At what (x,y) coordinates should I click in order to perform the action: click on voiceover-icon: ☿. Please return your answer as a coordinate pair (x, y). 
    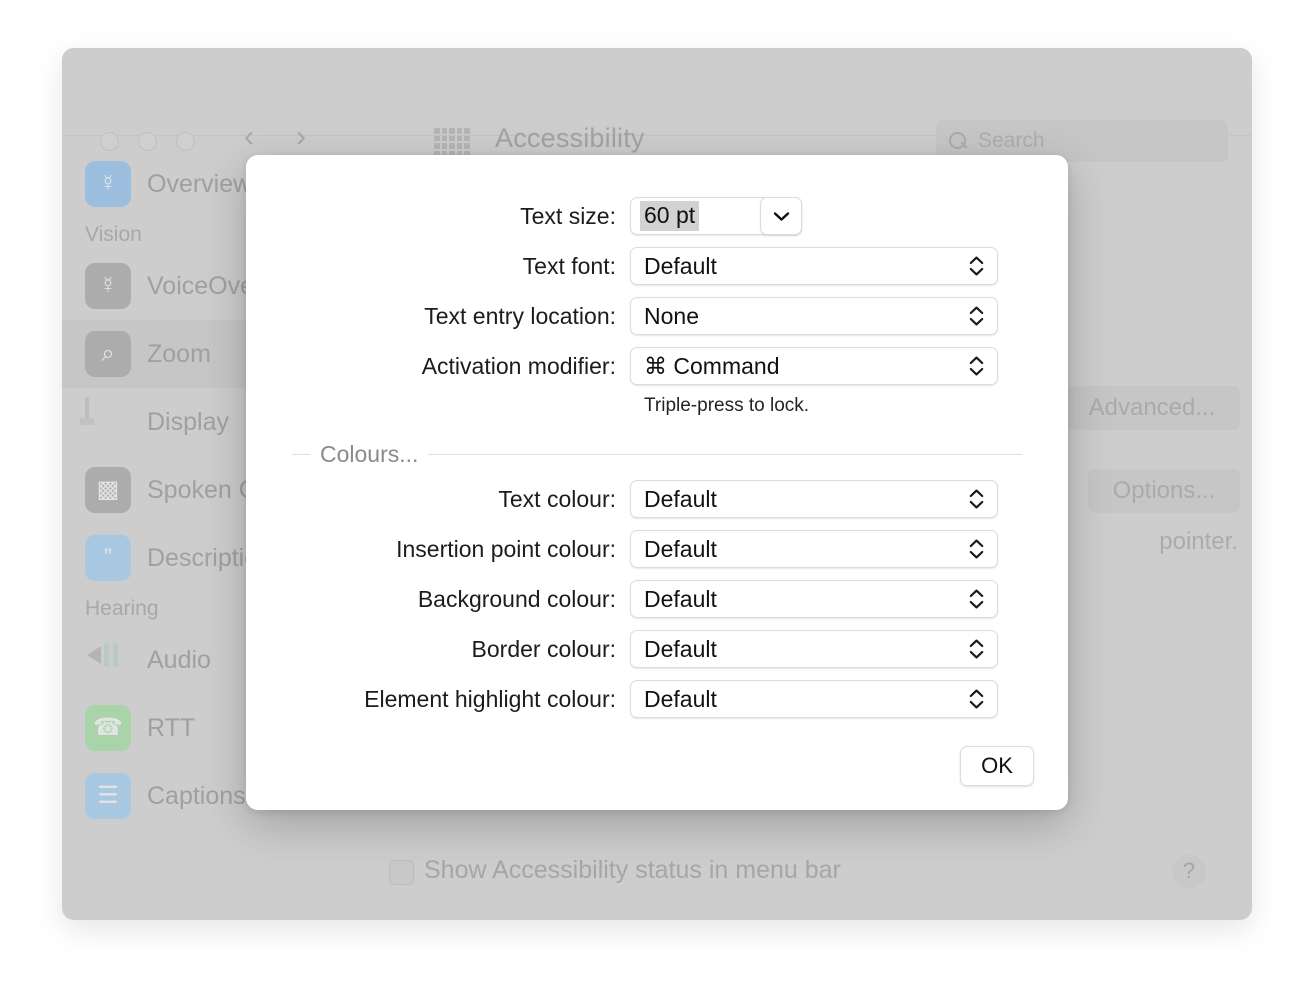
    Looking at the image, I should click on (108, 286).